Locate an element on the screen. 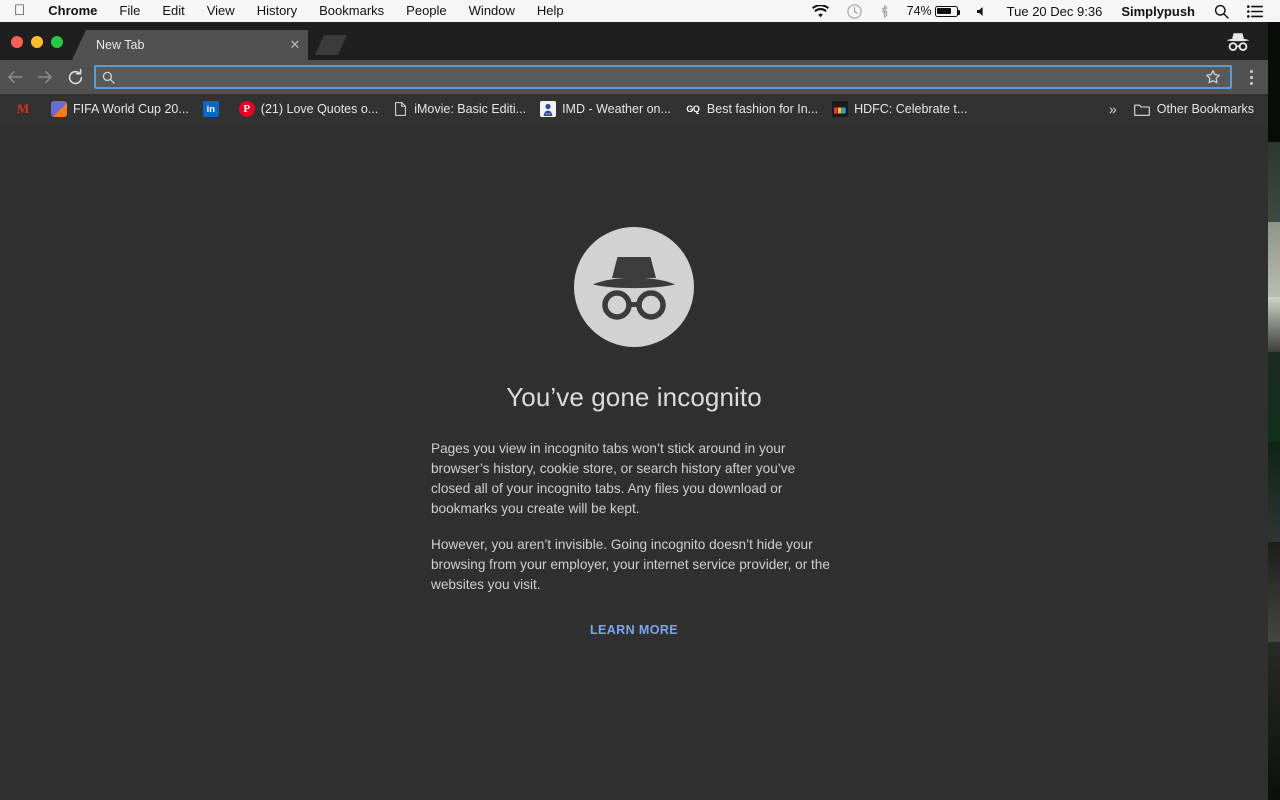 Image resolution: width=1280 pixels, height=800 pixels. other-bookmarks-folder: Other Bookmarks is located at coordinates (1194, 109).